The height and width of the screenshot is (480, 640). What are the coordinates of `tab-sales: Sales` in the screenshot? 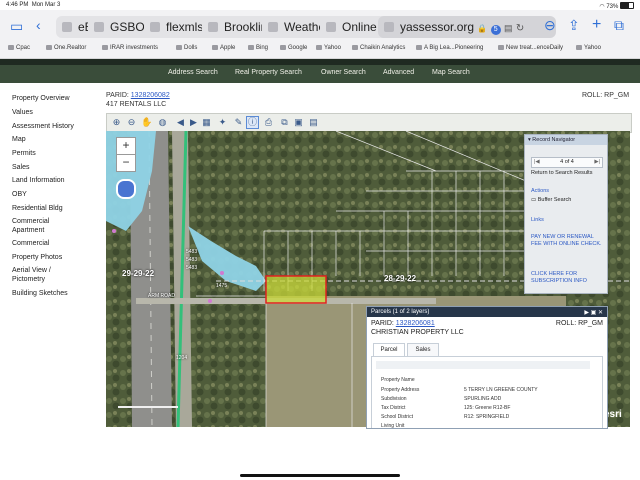 It's located at (423, 350).